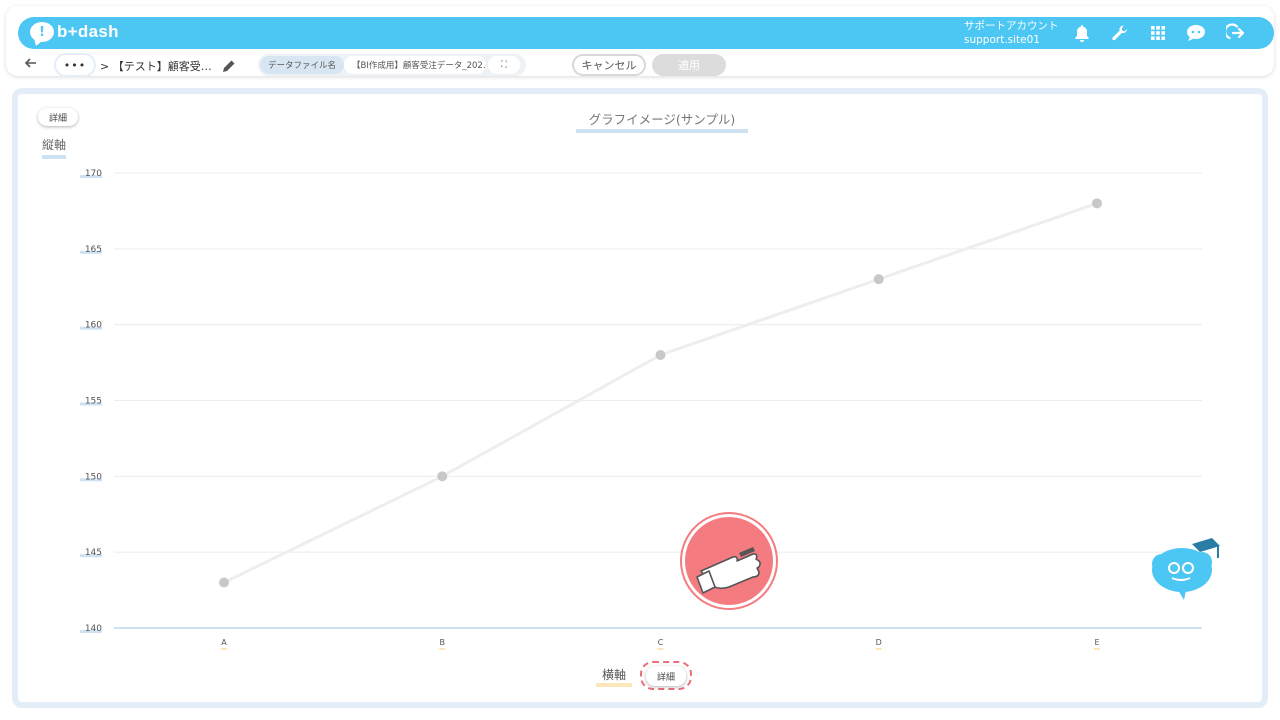 This screenshot has height=720, width=1280. Describe the element at coordinates (1011, 33) in the screenshot. I see `account-info: サポートアカウント support.site01` at that location.